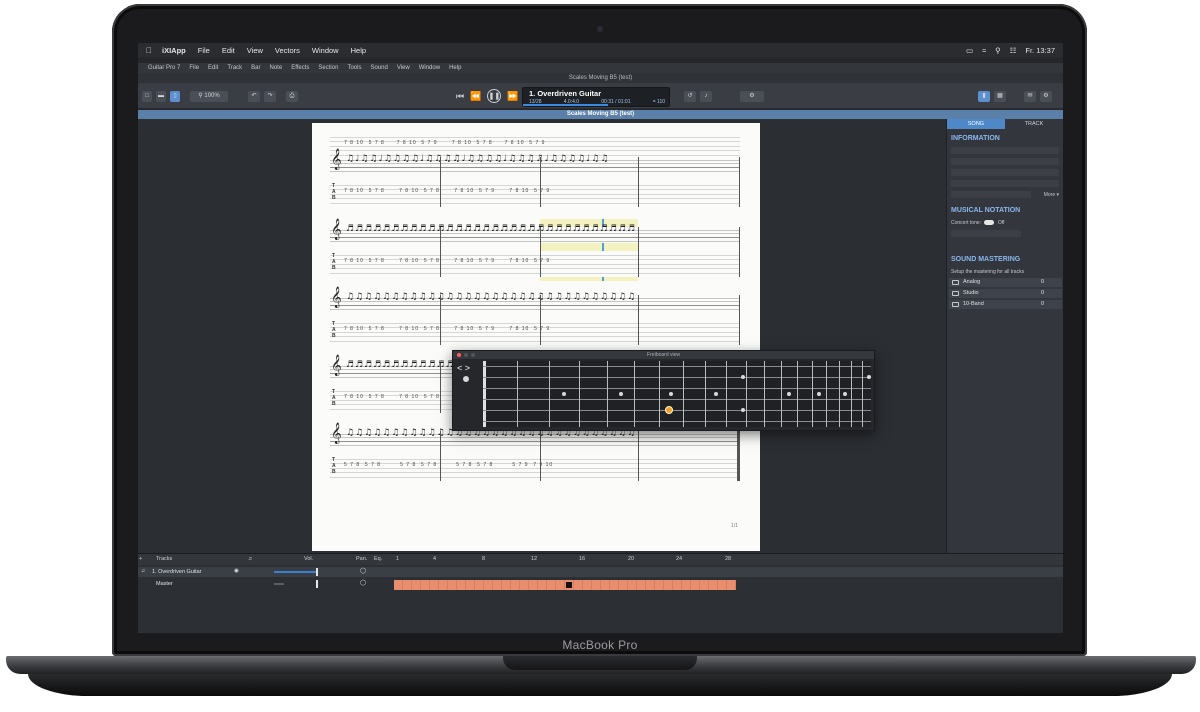 Image resolution: width=1200 pixels, height=712 pixels. Describe the element at coordinates (1034, 124) in the screenshot. I see `tab-track: TRACK` at that location.